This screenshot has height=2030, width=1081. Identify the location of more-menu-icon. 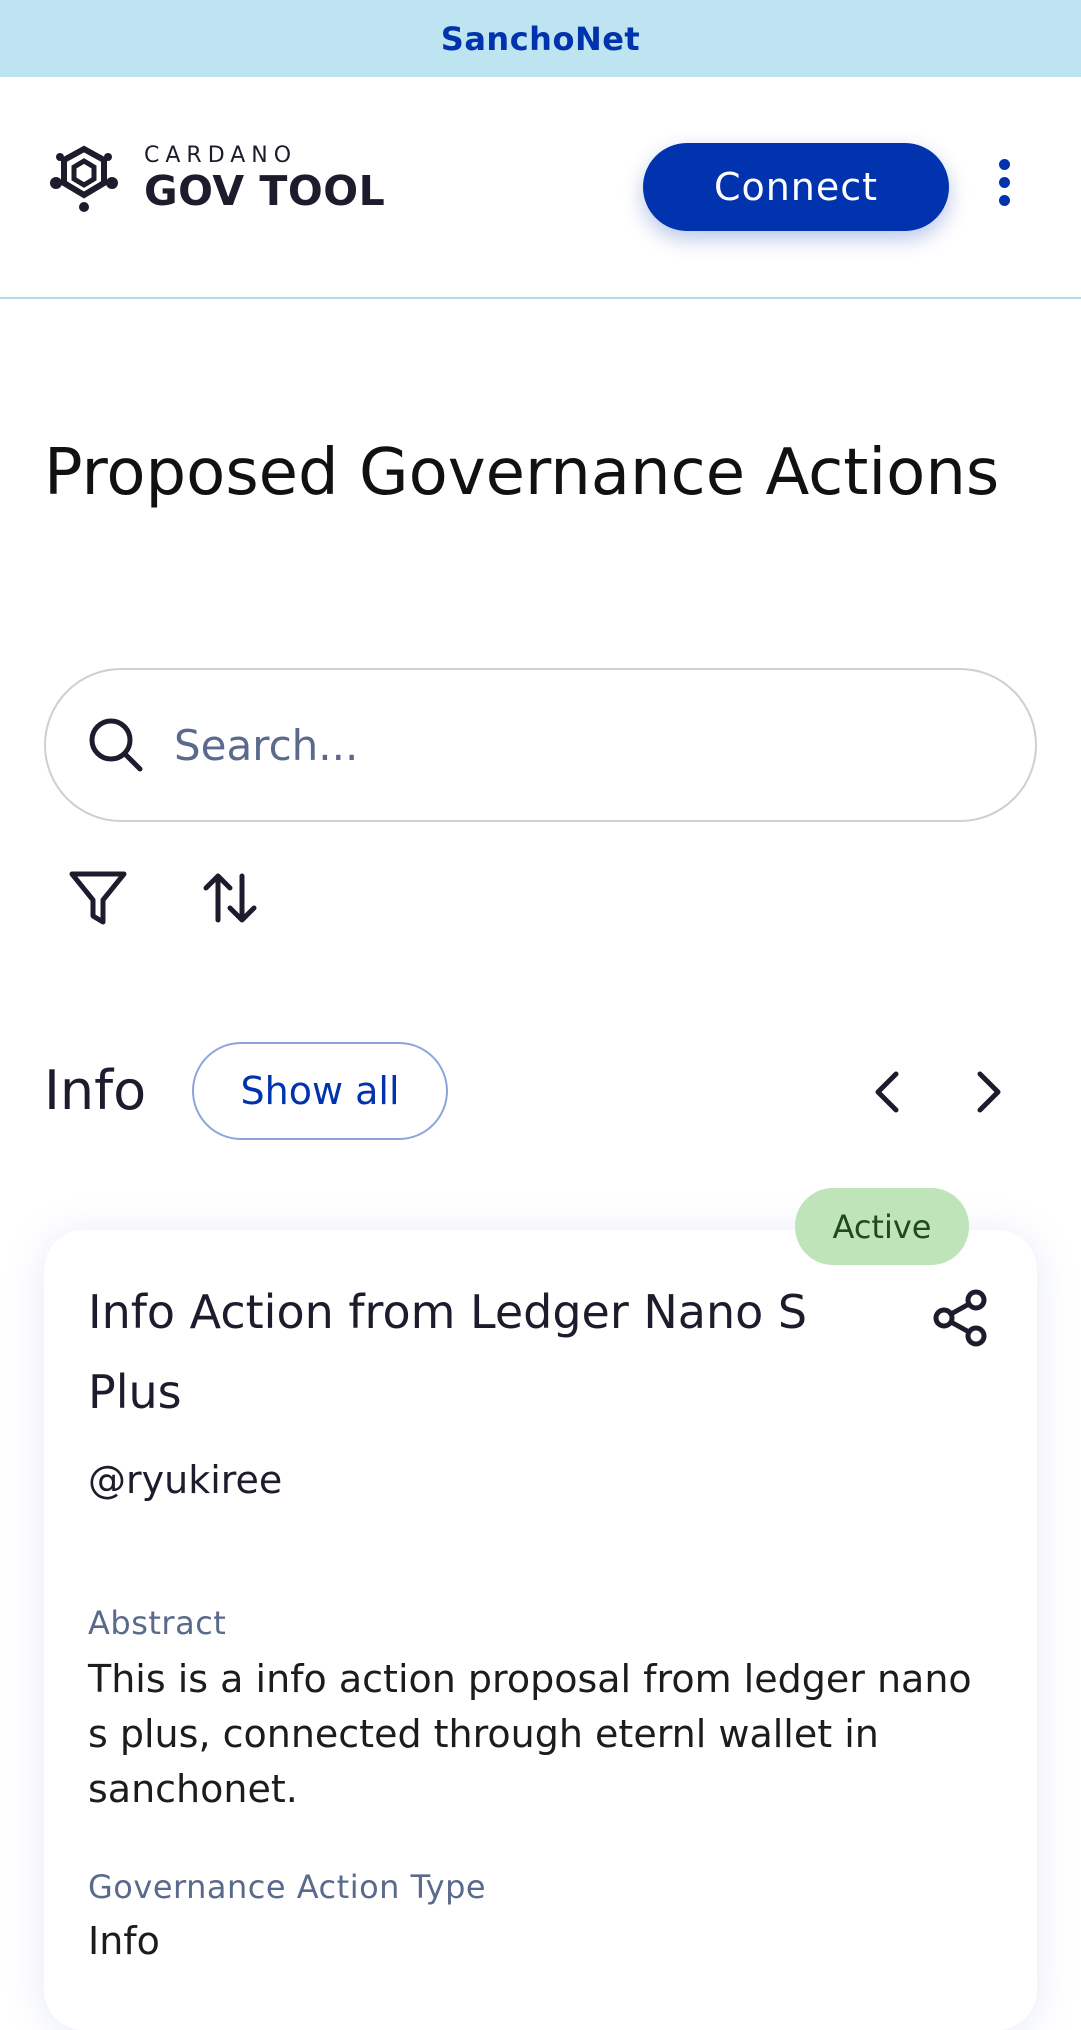
(1004, 187).